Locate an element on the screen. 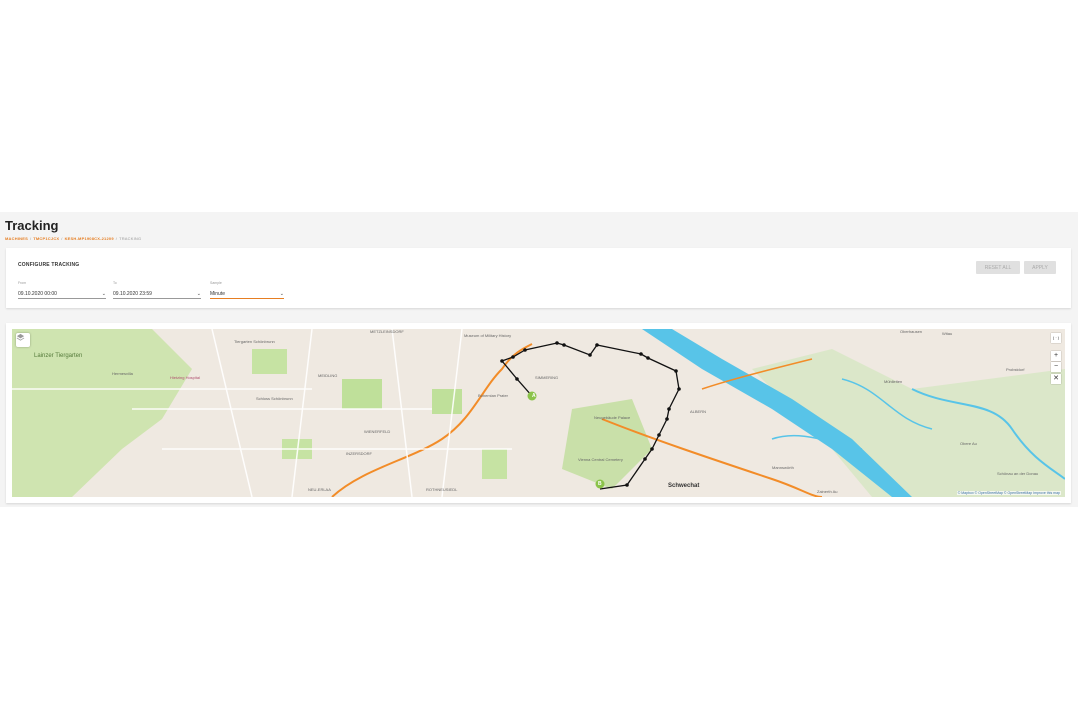 The width and height of the screenshot is (1078, 719). compass-icon: ✕ is located at coordinates (1056, 378).